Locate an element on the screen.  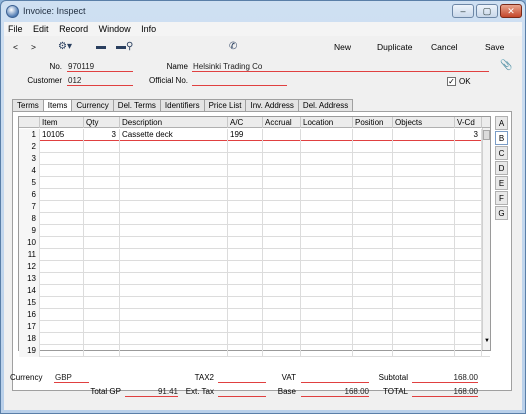
description-cell: Cassette deck is located at coordinates (174, 135).